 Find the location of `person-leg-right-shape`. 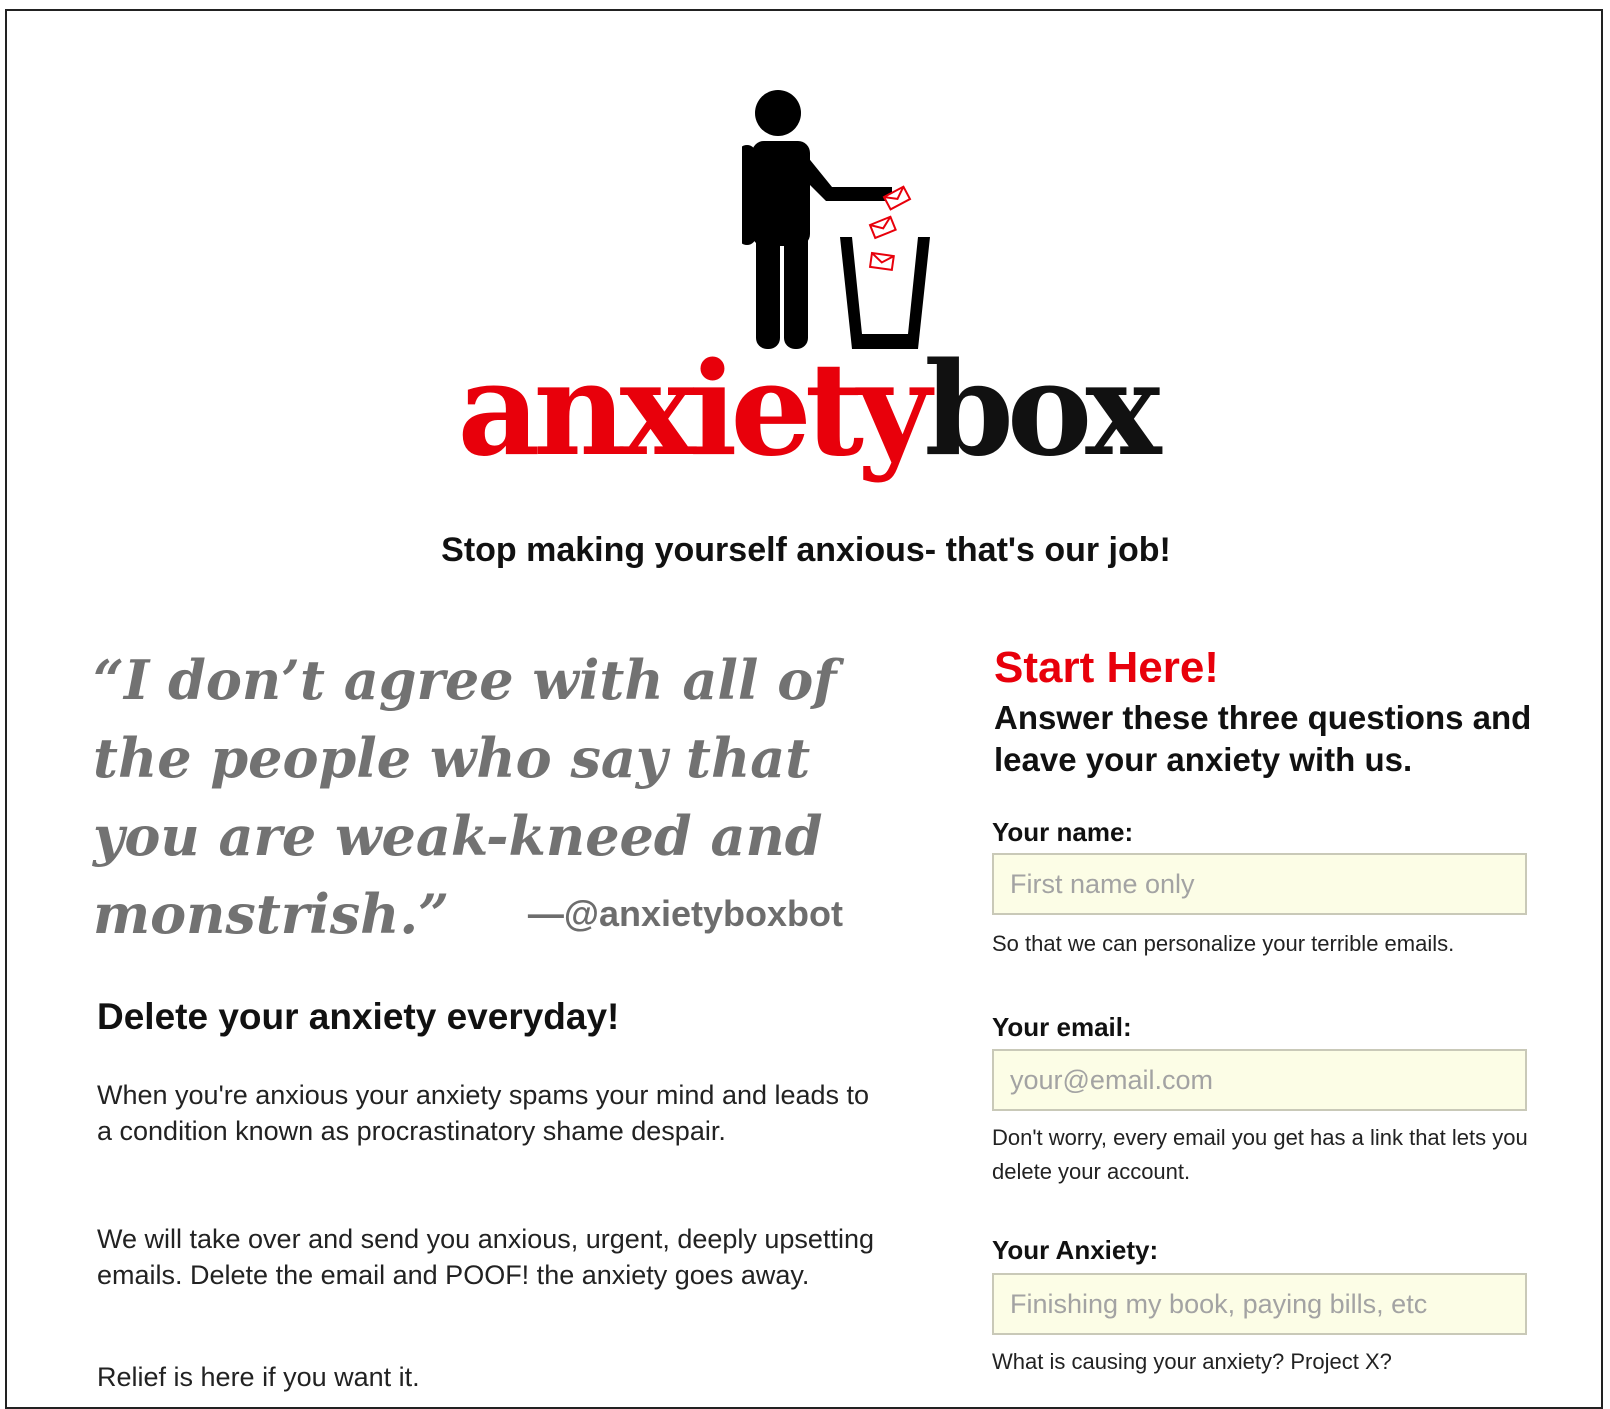

person-leg-right-shape is located at coordinates (796, 289).